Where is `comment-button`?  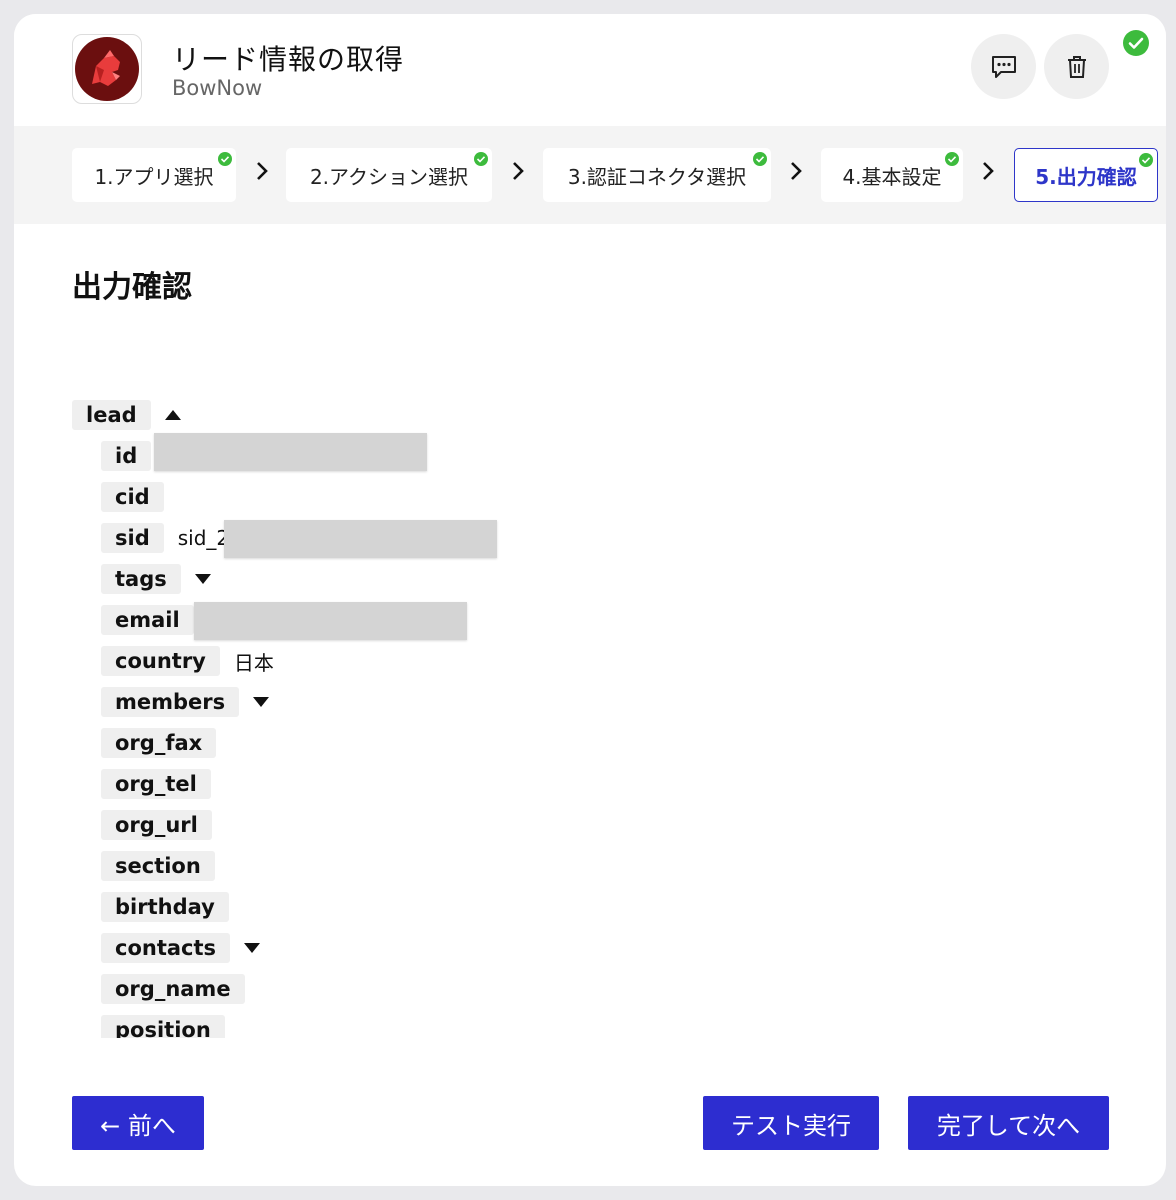 comment-button is located at coordinates (1003, 66).